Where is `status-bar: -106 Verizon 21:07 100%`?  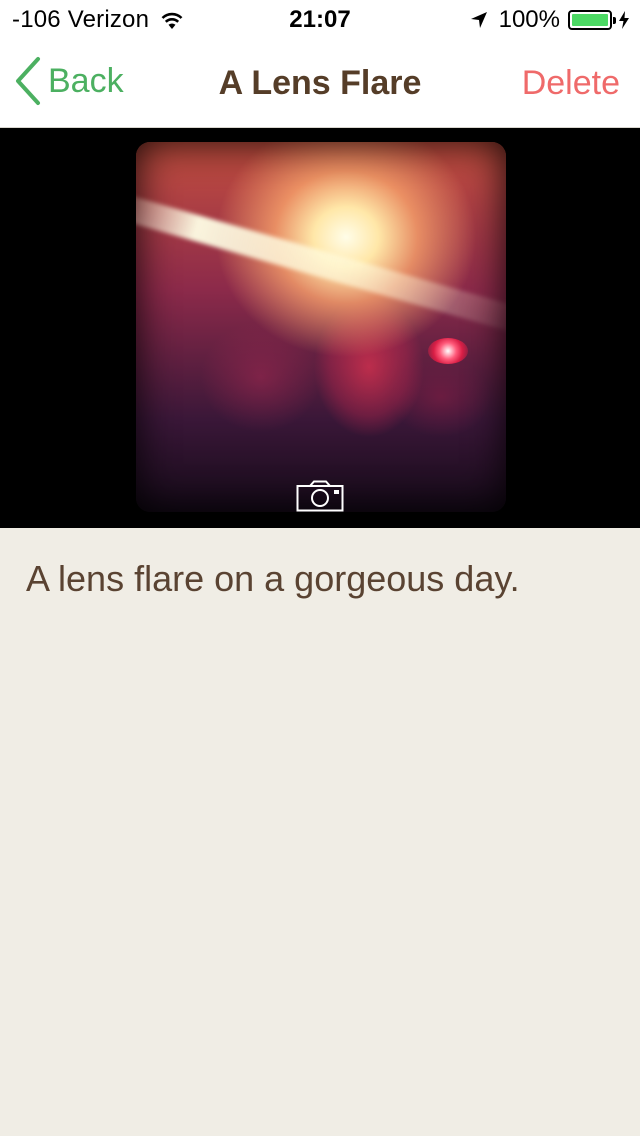 status-bar: -106 Verizon 21:07 100% is located at coordinates (320, 20).